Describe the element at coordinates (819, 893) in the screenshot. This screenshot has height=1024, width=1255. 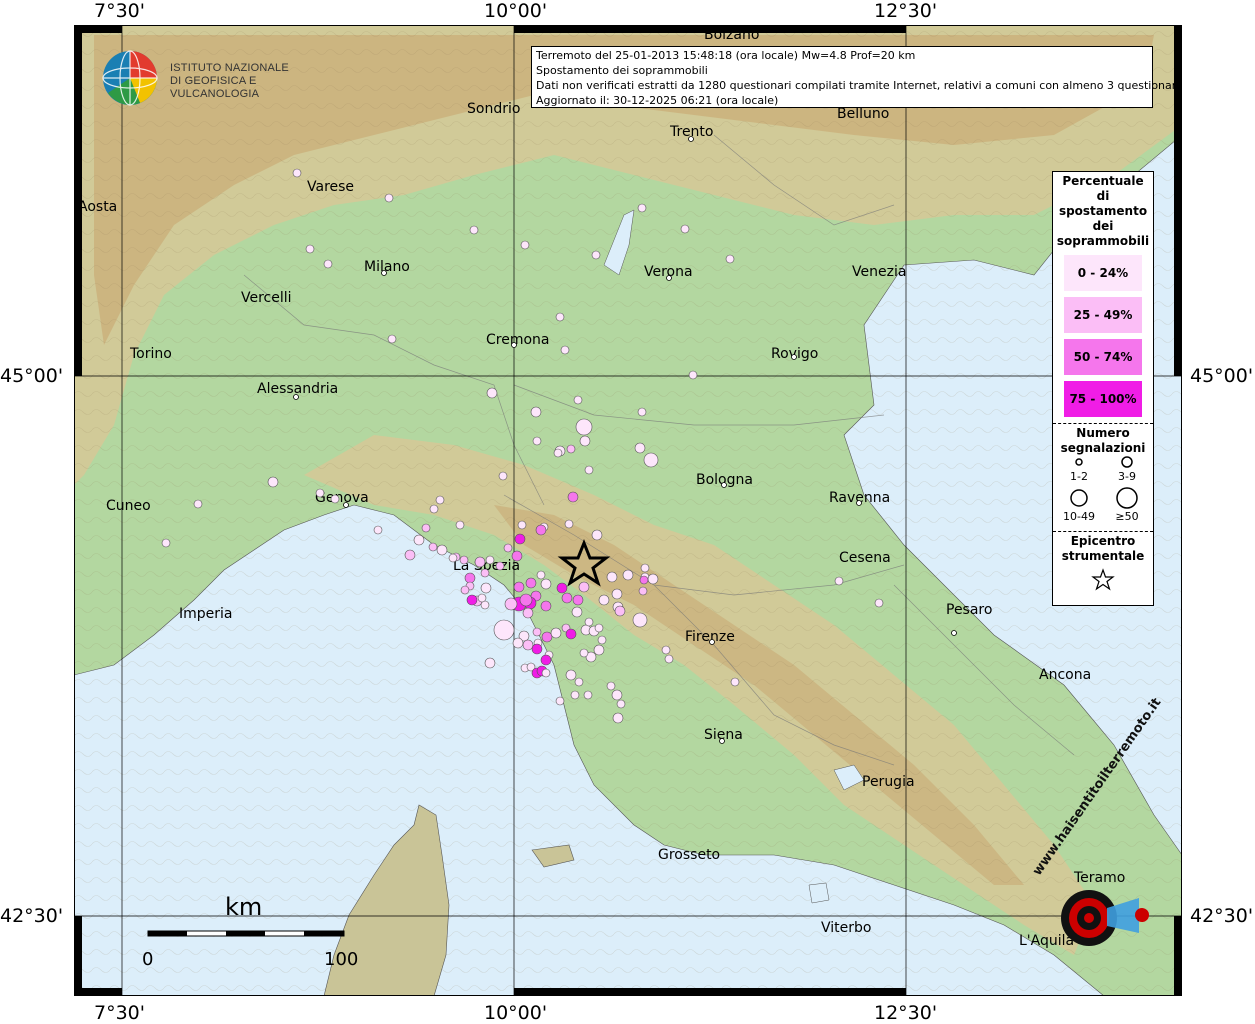
I see `lake-bolsena` at that location.